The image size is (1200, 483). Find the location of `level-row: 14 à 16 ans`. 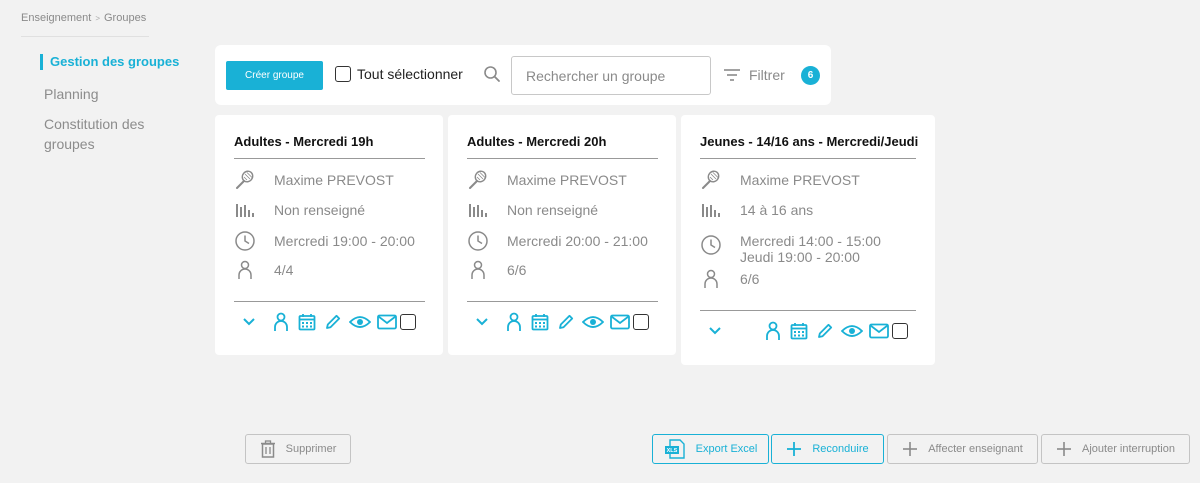

level-row: 14 à 16 ans is located at coordinates (756, 210).